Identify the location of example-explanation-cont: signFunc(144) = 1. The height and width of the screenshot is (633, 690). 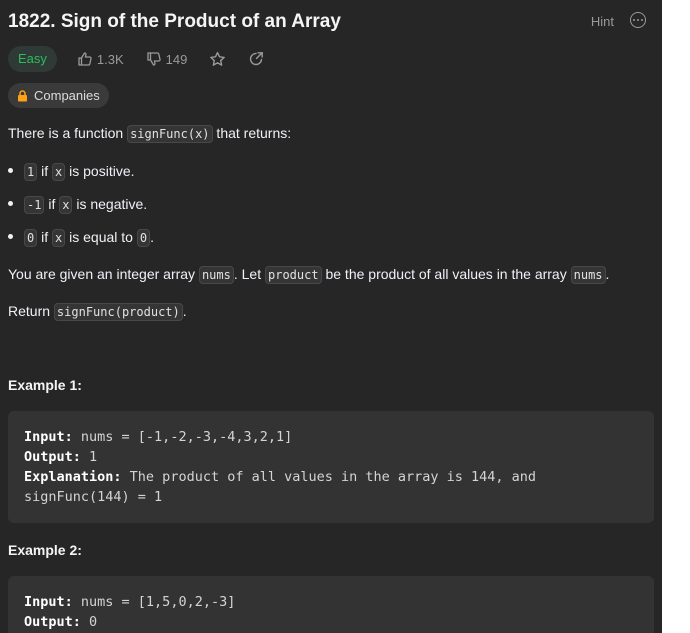
(93, 497).